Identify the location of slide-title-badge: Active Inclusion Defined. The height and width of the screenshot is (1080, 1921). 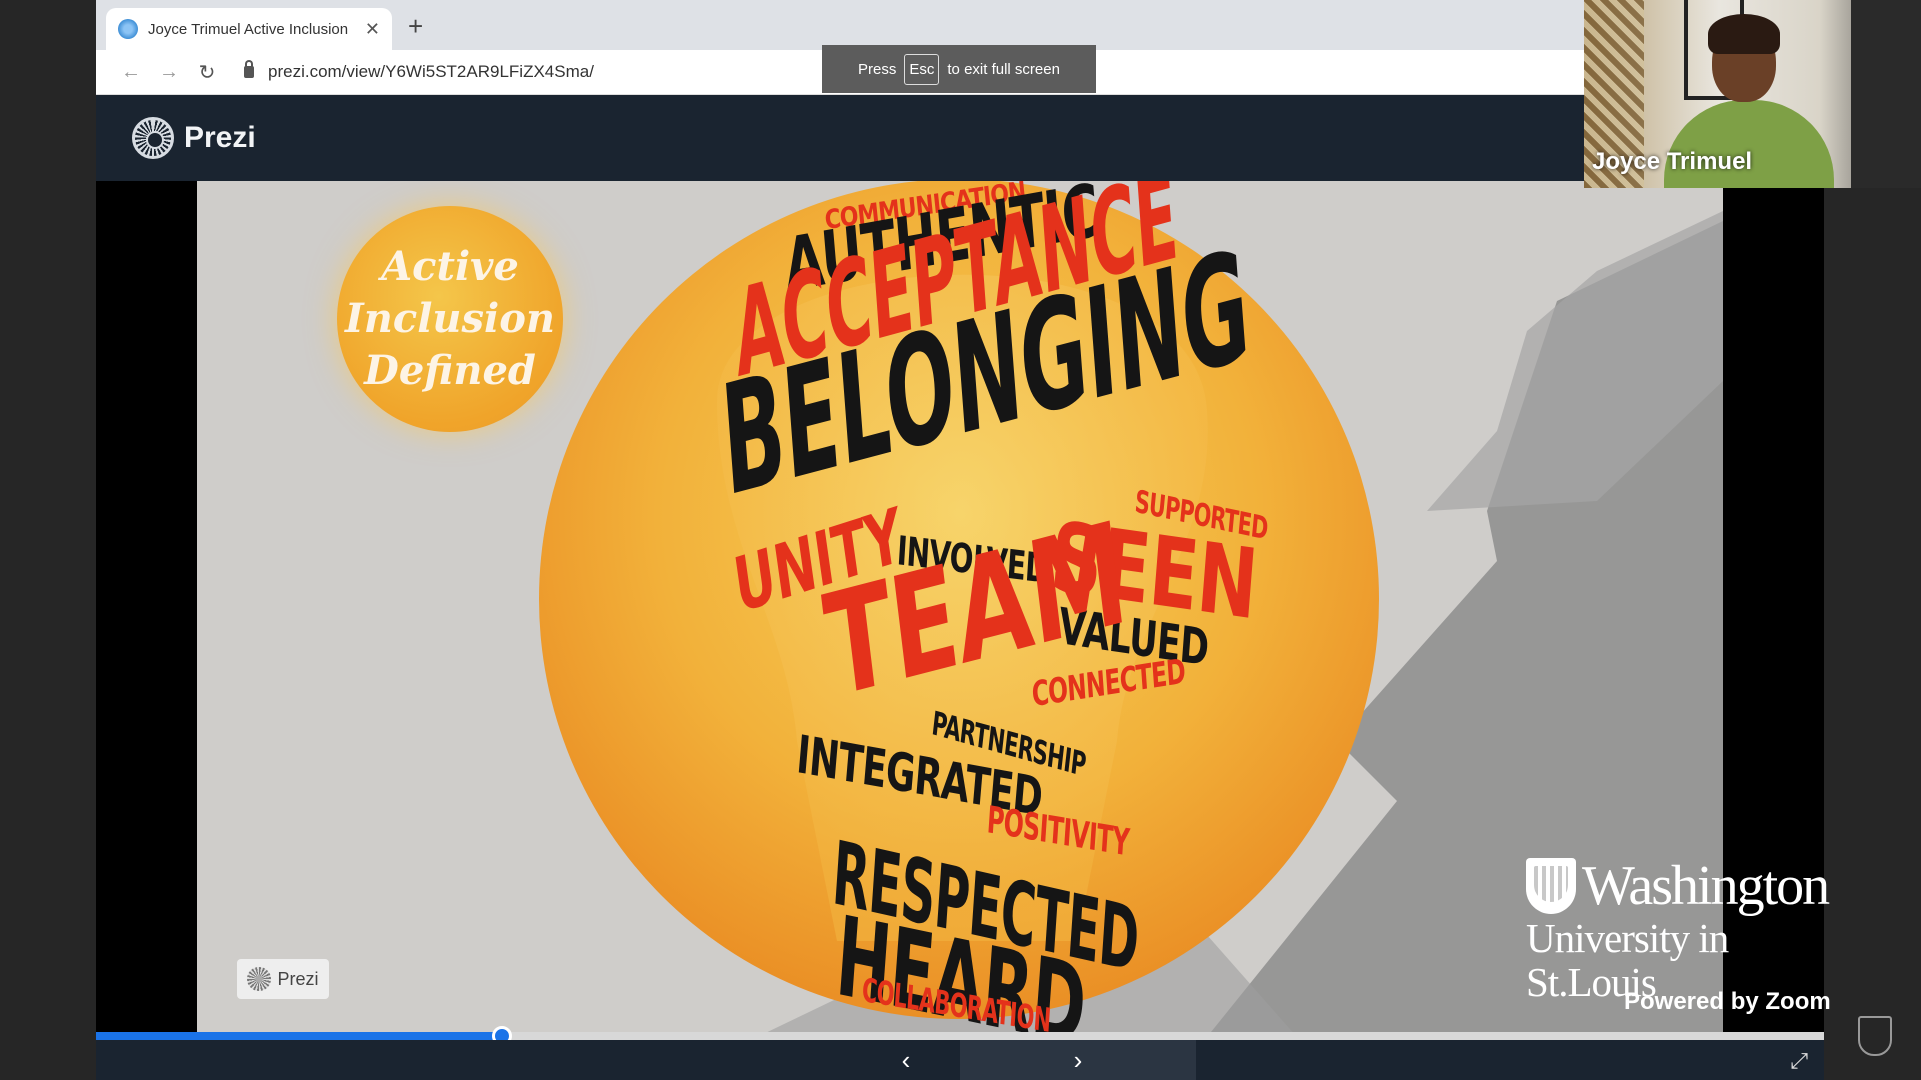
(450, 319).